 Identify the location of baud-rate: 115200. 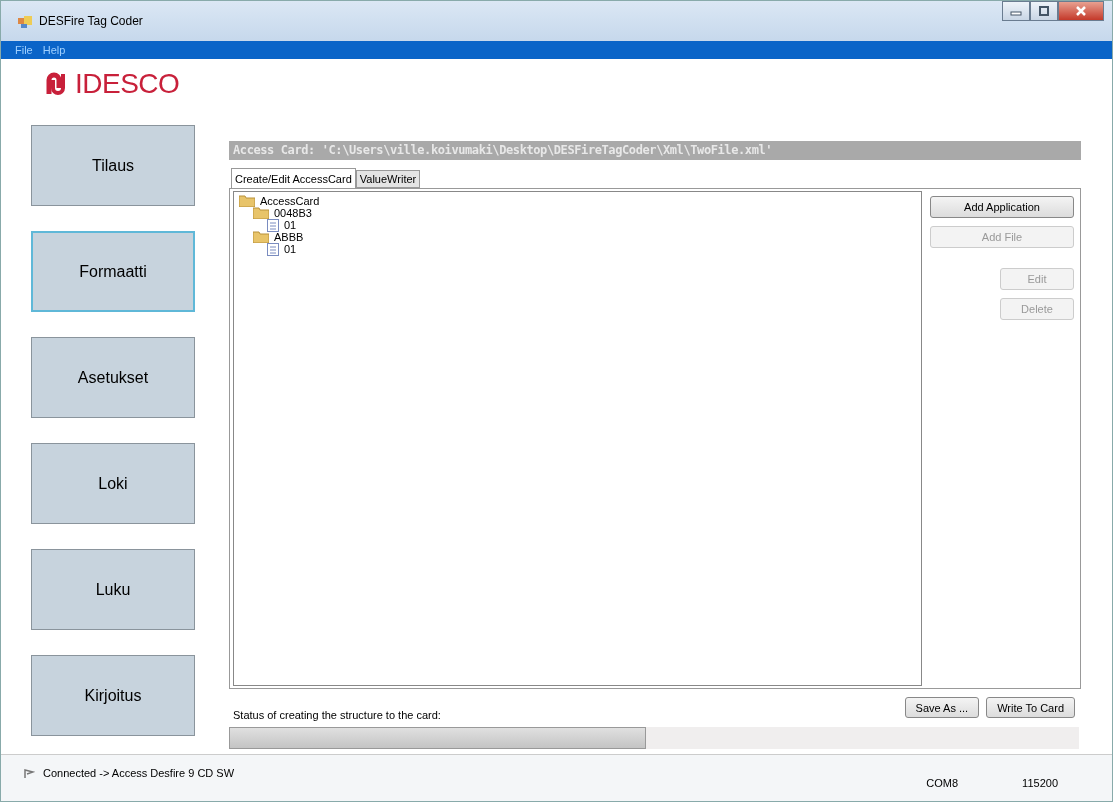
(1040, 782).